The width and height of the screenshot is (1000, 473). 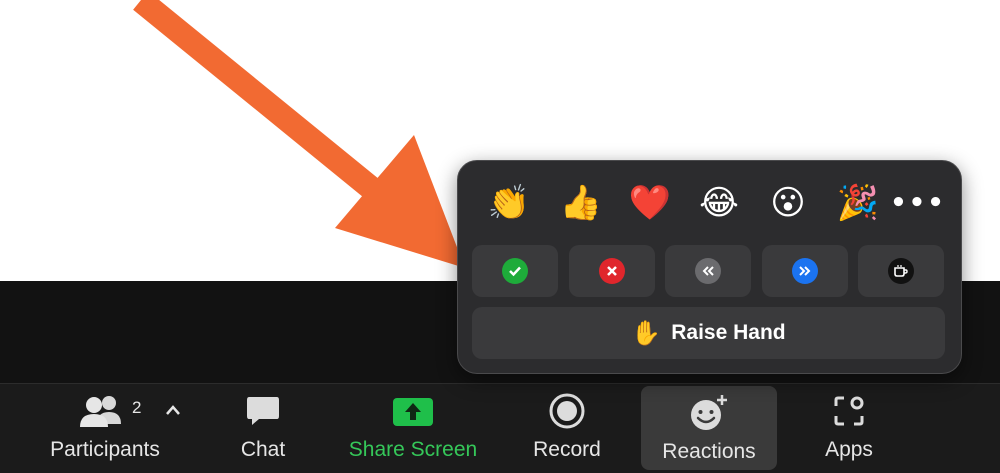 What do you see at coordinates (646, 333) in the screenshot?
I see `raised-hand-icon: ✋` at bounding box center [646, 333].